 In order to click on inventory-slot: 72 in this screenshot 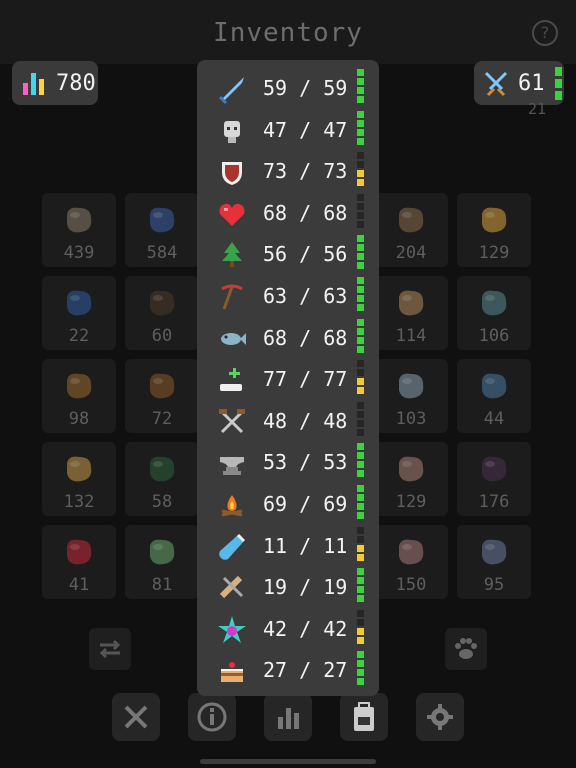, I will do `click(162, 396)`.